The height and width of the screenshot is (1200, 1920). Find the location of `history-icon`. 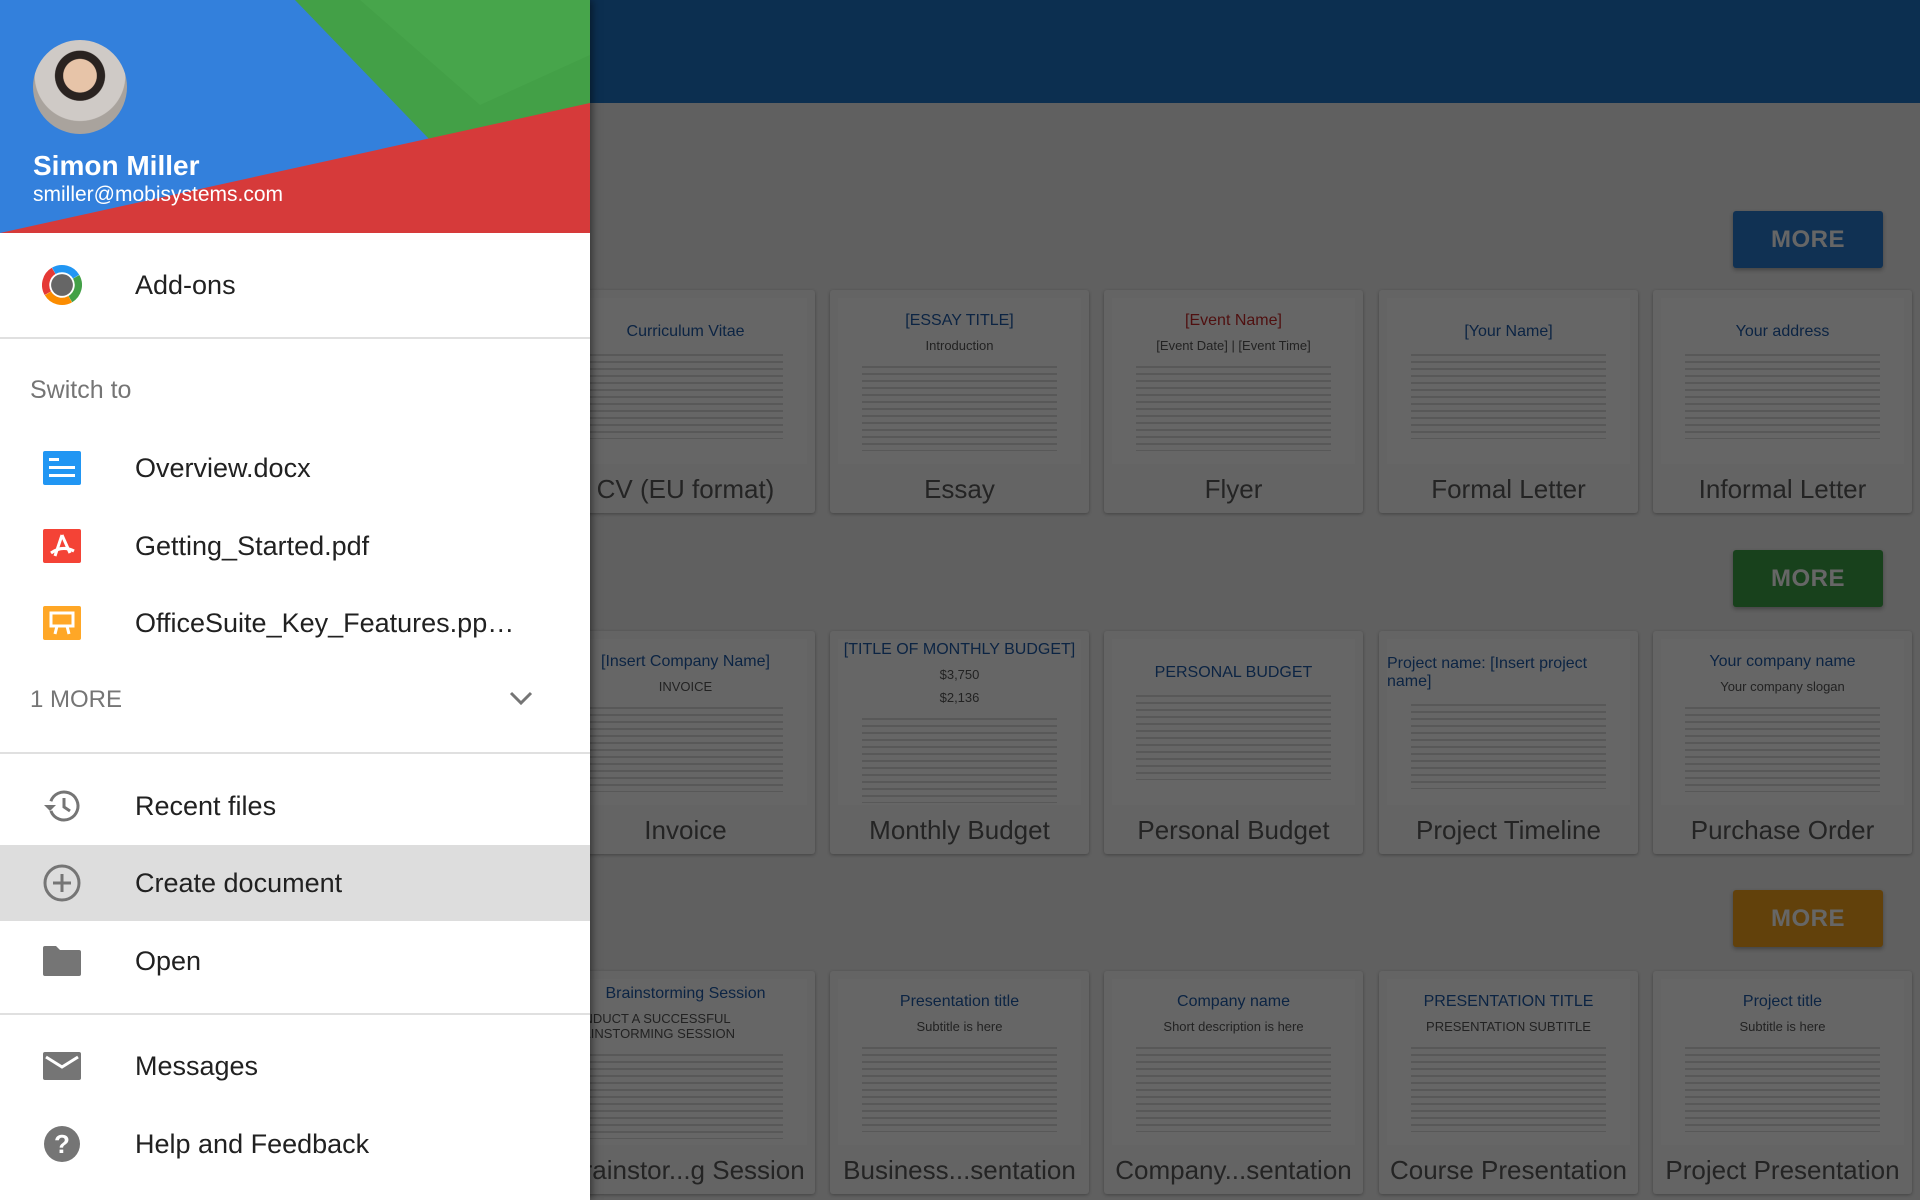

history-icon is located at coordinates (62, 806).